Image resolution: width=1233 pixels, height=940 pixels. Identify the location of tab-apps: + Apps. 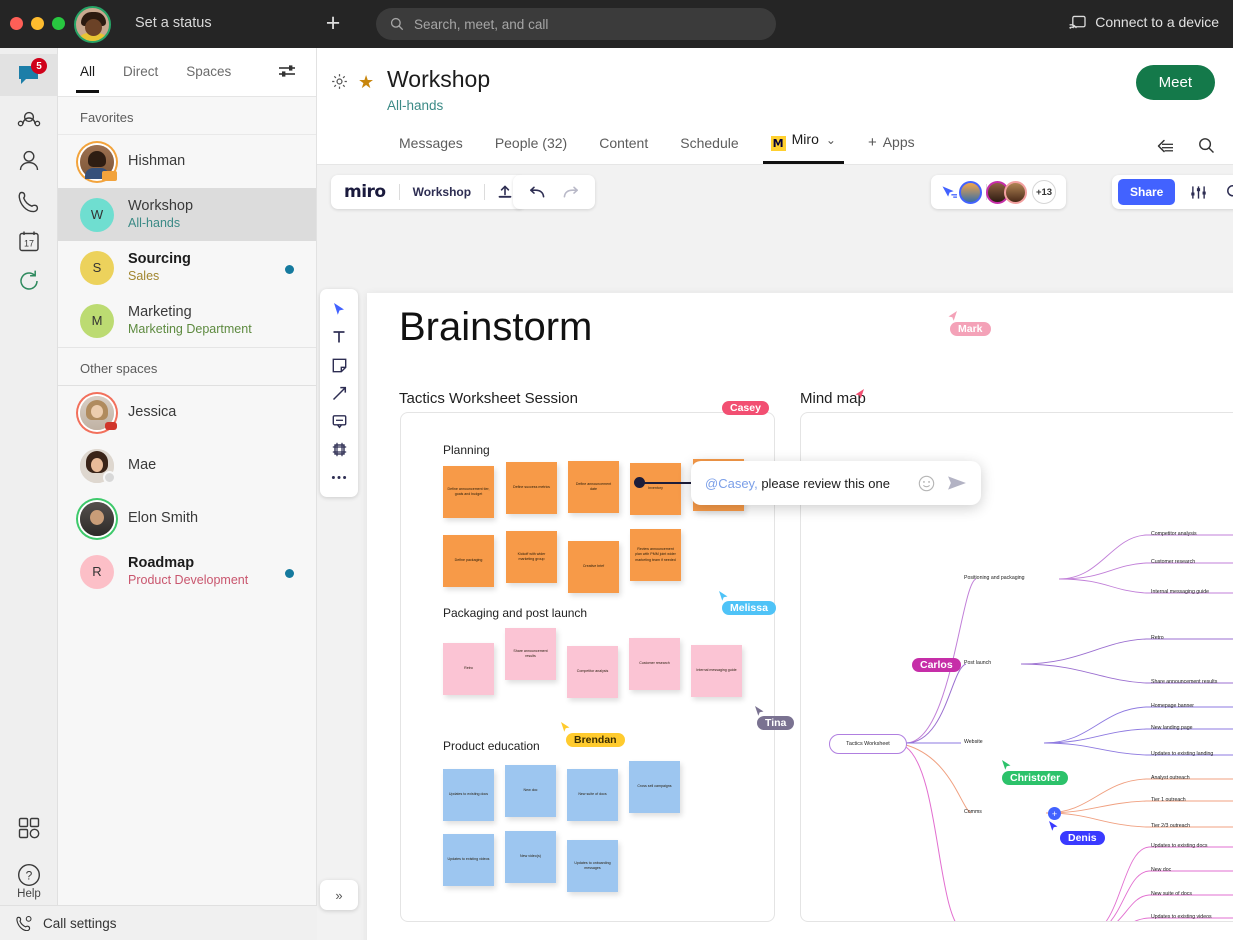
(891, 149).